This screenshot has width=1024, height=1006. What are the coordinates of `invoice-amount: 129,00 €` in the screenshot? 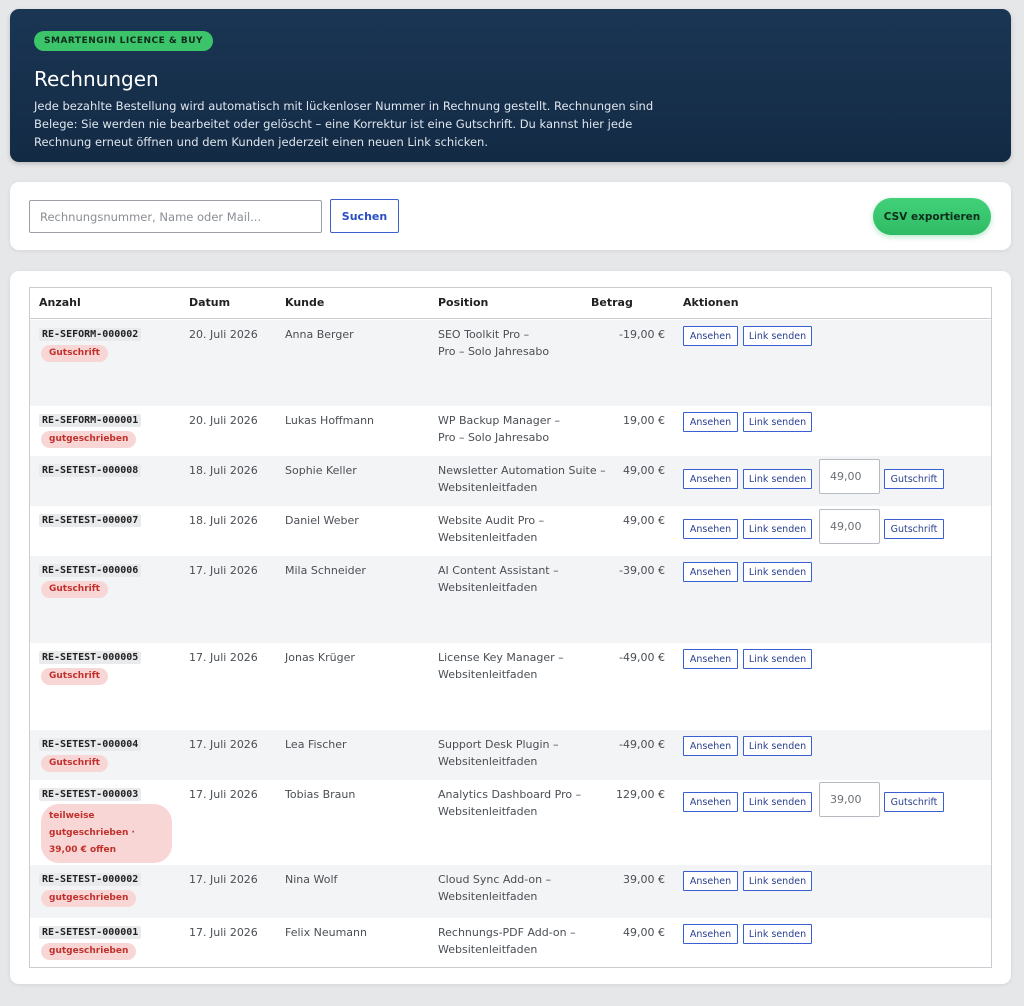 It's located at (640, 794).